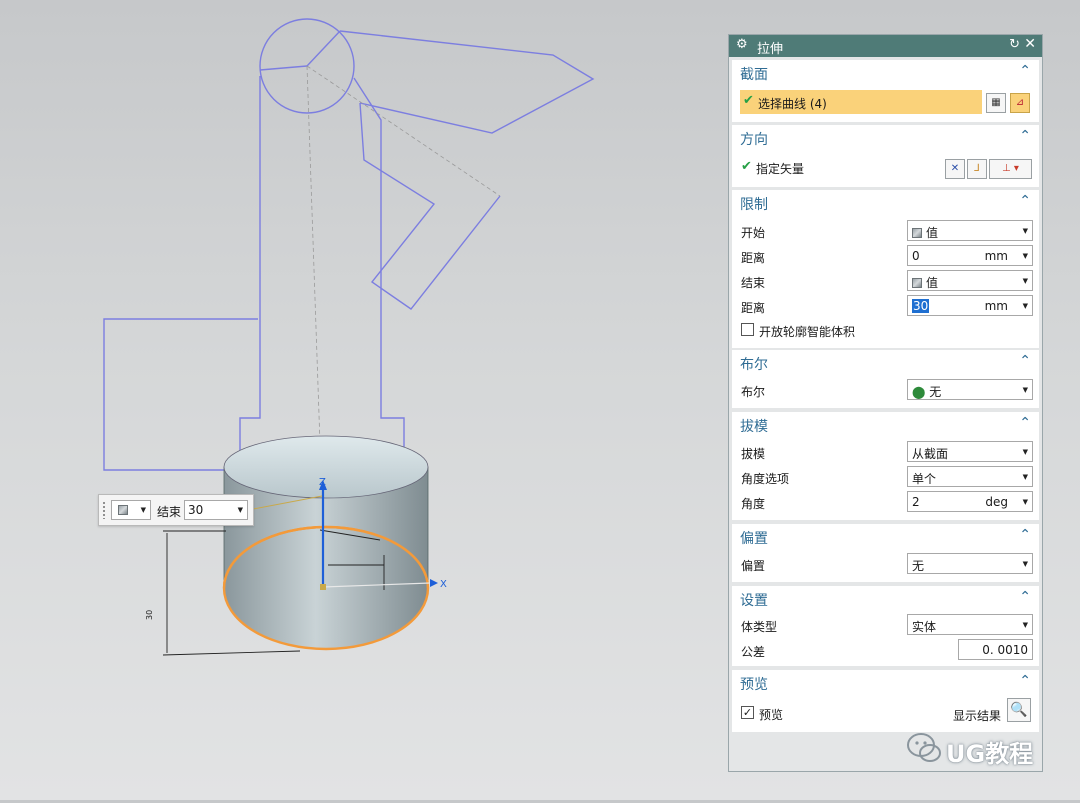 This screenshot has width=1080, height=803. I want to click on boolean-value: 无, so click(935, 392).